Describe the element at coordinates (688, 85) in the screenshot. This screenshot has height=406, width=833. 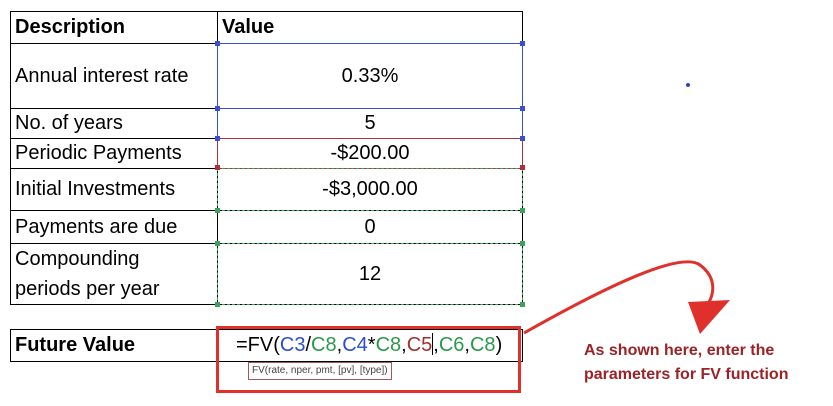
I see `stray-dot` at that location.